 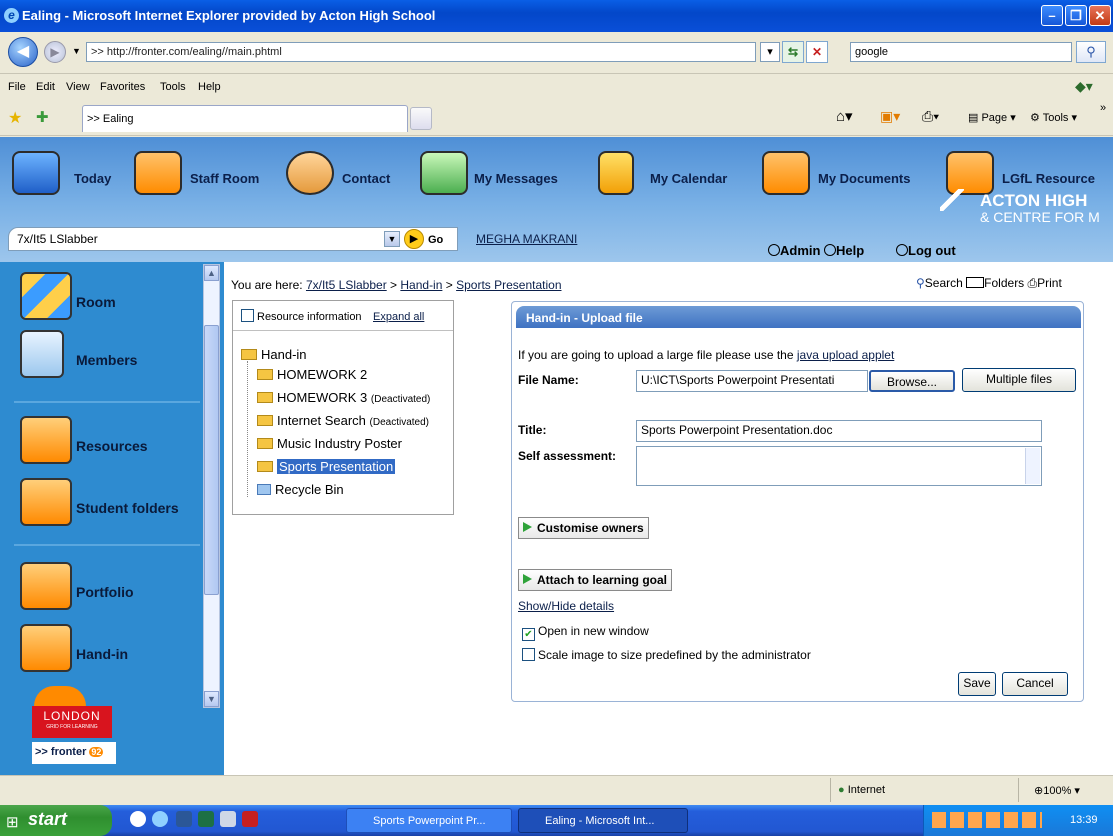 I want to click on resource-info-label: Resource information, so click(x=309, y=317).